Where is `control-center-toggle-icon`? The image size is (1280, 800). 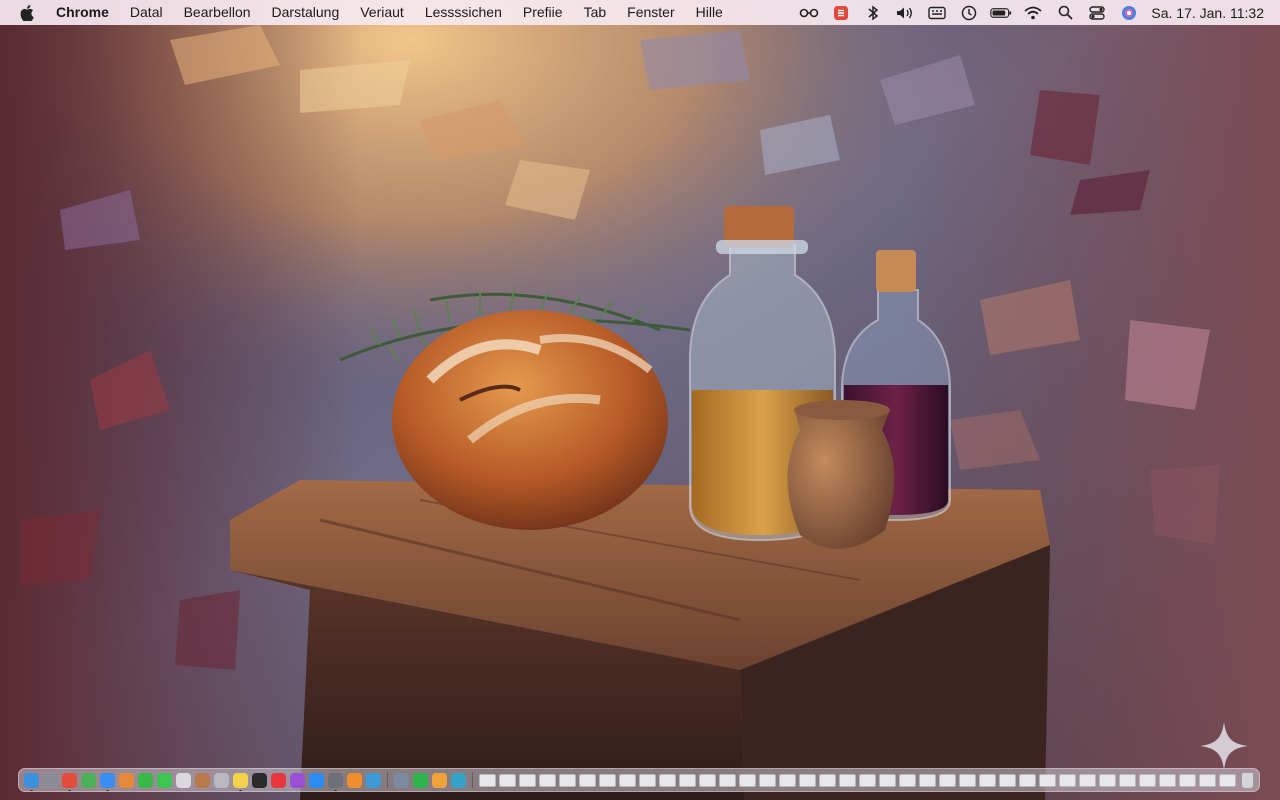 control-center-toggle-icon is located at coordinates (1097, 13).